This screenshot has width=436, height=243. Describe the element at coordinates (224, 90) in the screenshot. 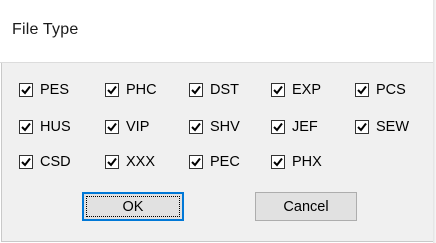

I see `checkbox-label: DST` at that location.